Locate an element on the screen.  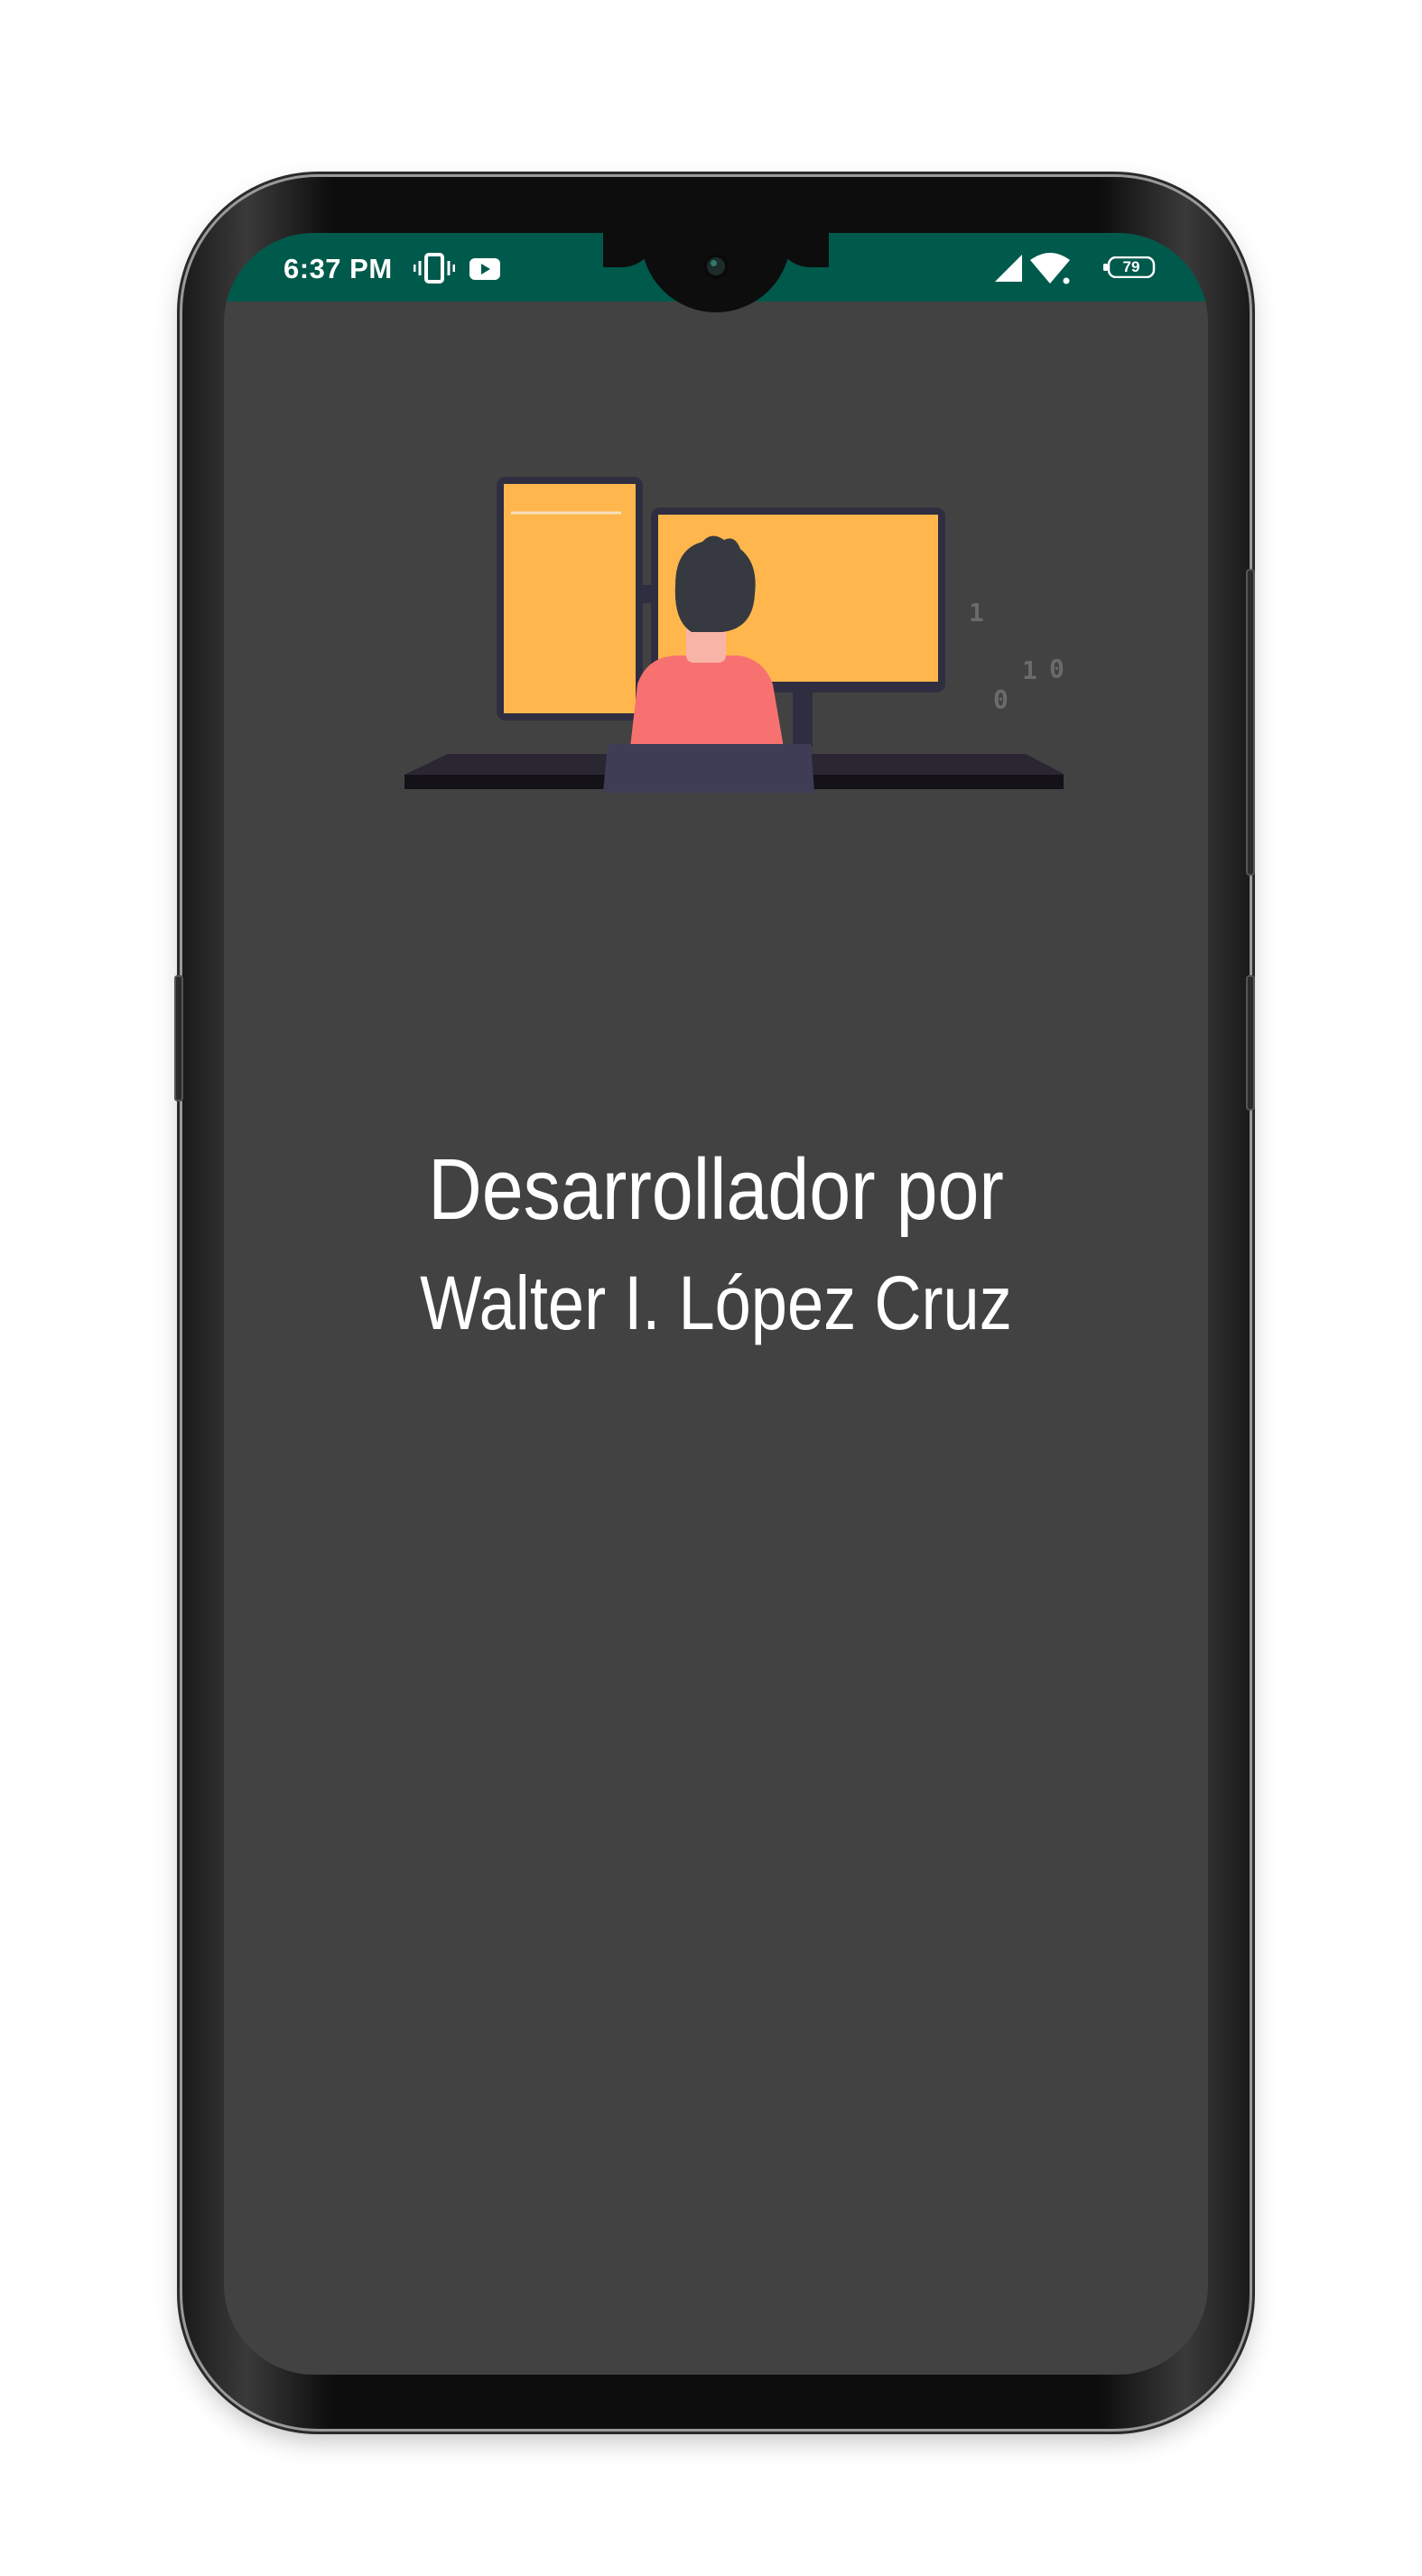
status-time: 6:37 PM is located at coordinates (338, 268).